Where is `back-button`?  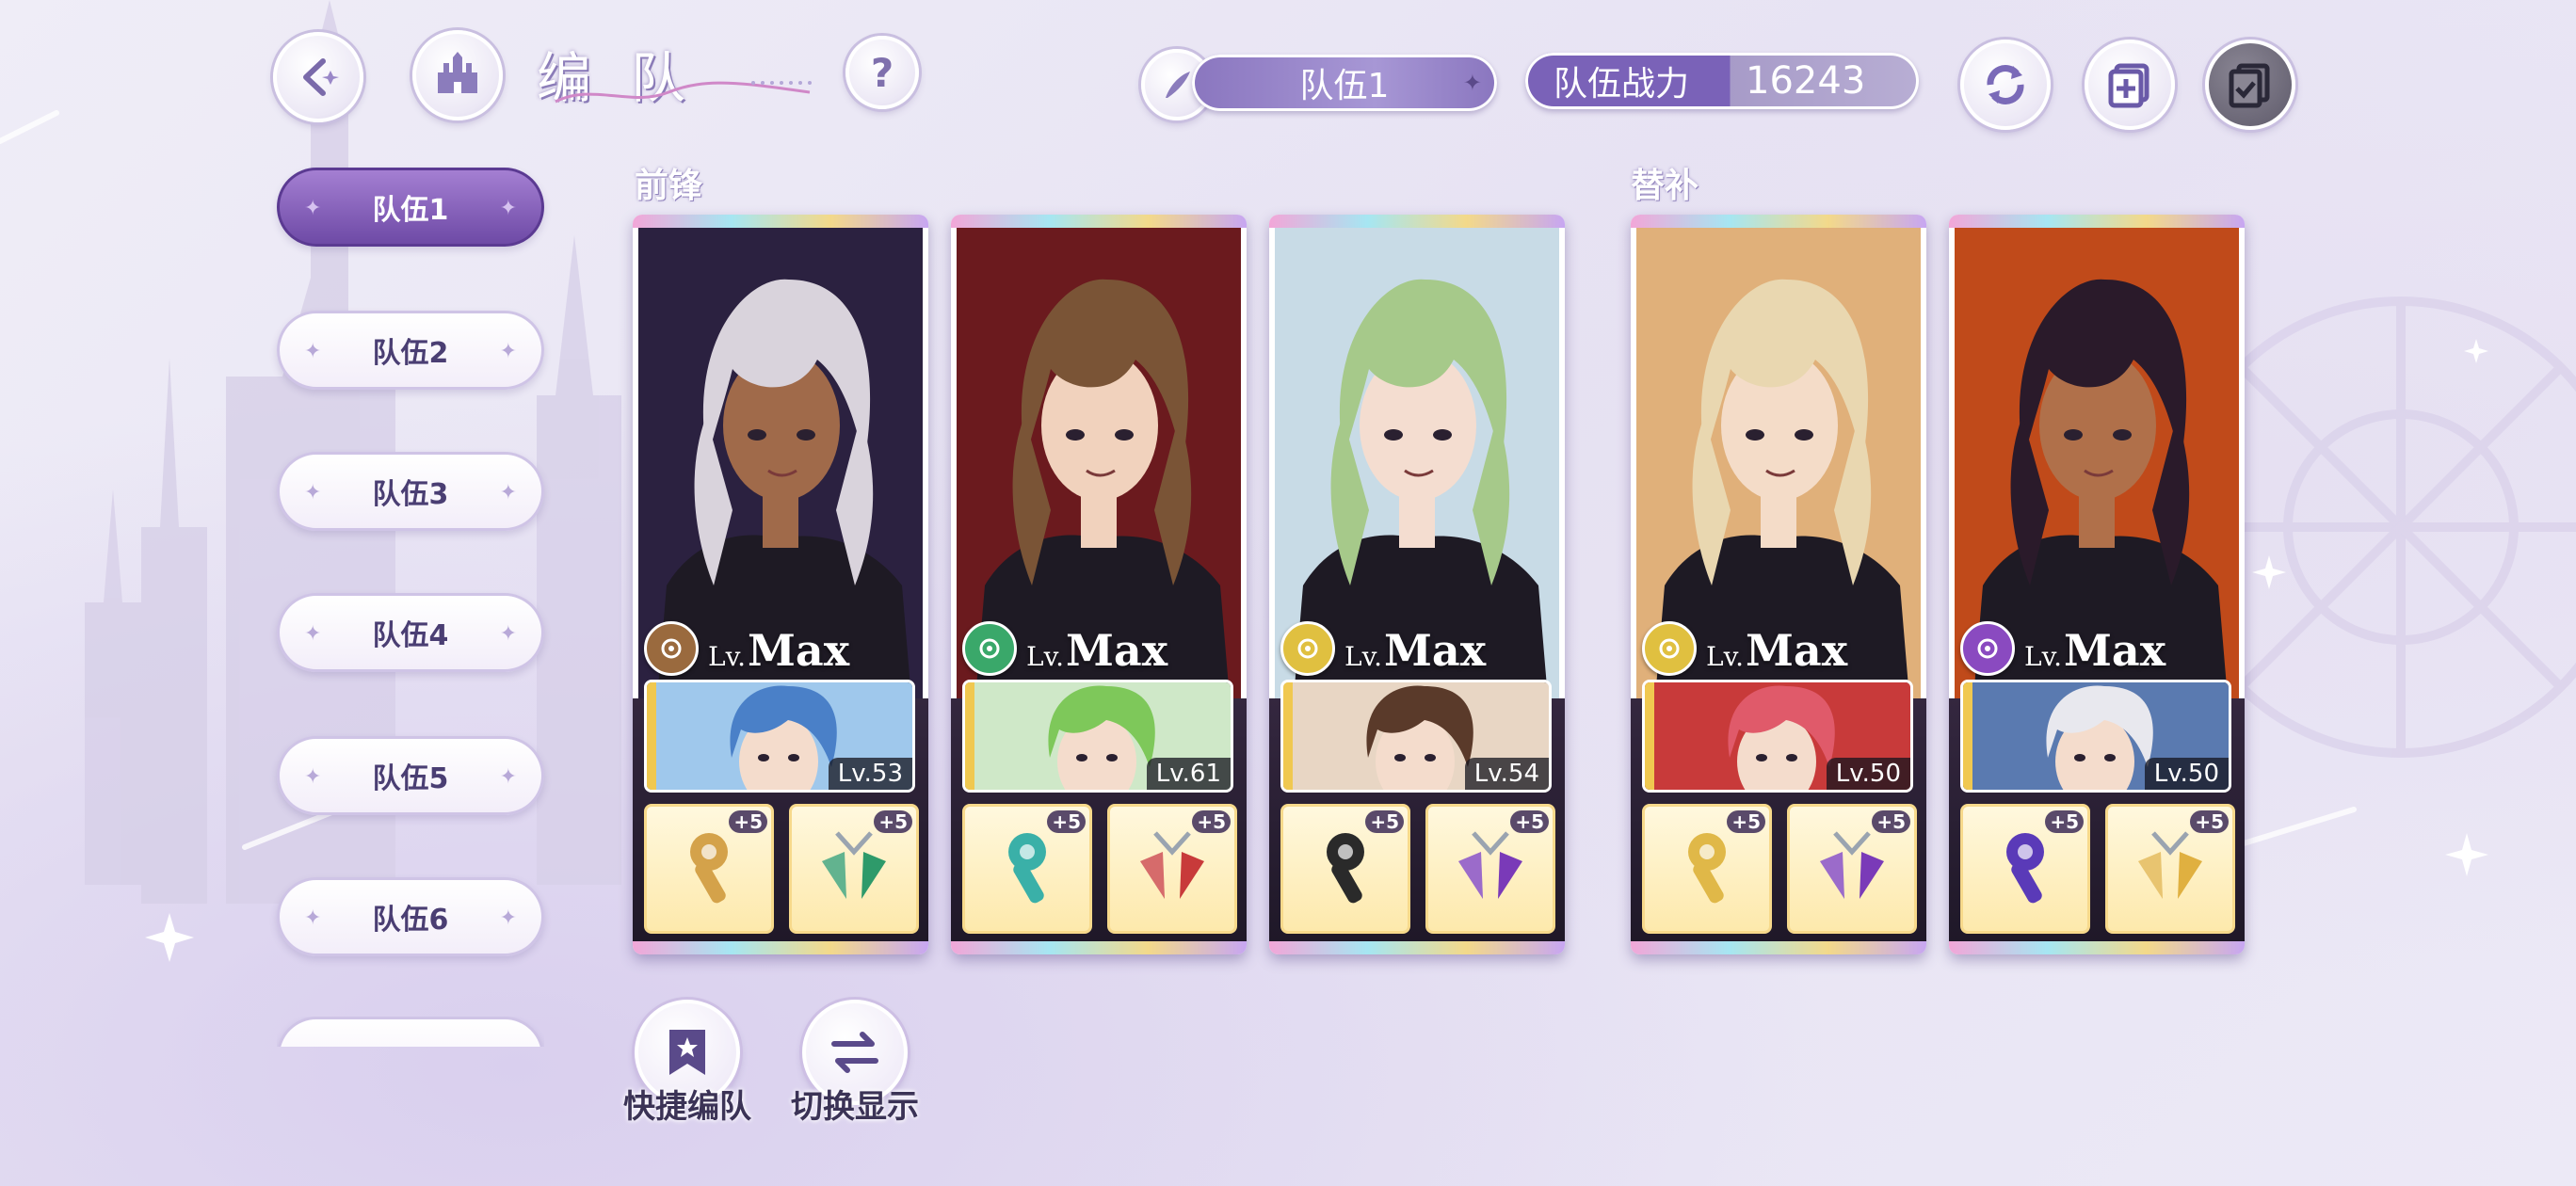 back-button is located at coordinates (318, 77).